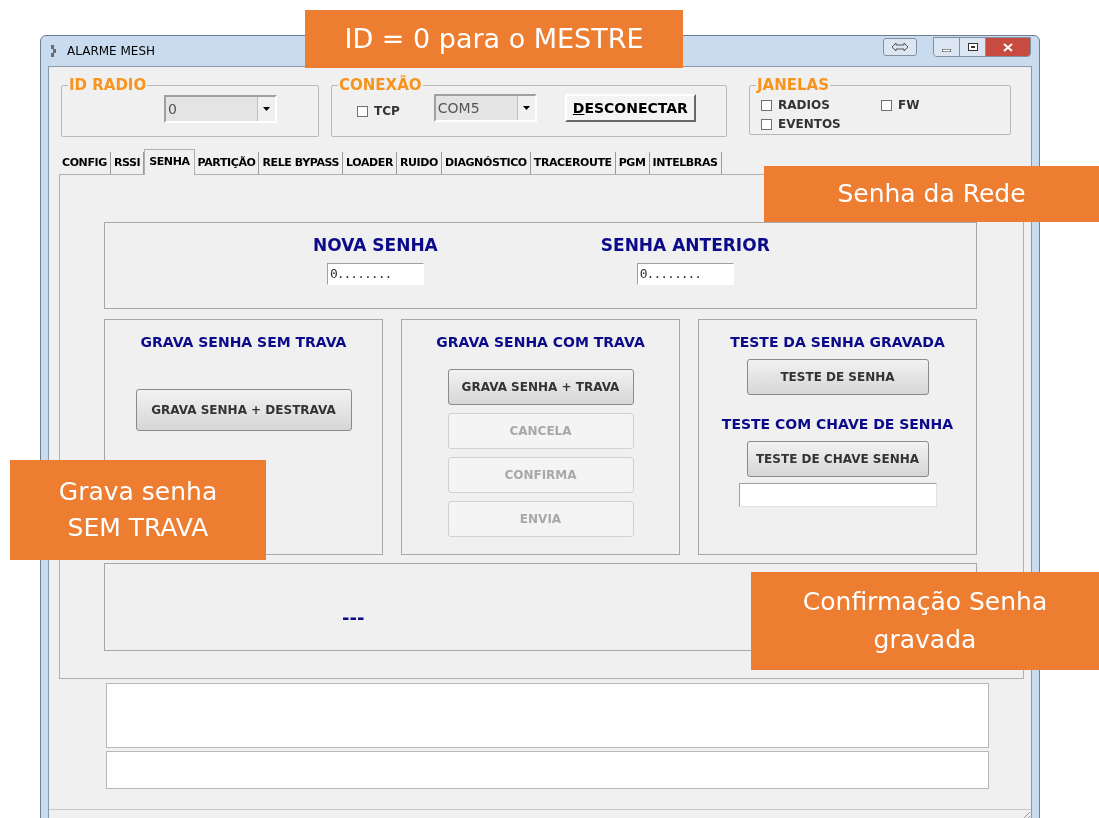  I want to click on checkbox-label: RADIOS, so click(804, 105).